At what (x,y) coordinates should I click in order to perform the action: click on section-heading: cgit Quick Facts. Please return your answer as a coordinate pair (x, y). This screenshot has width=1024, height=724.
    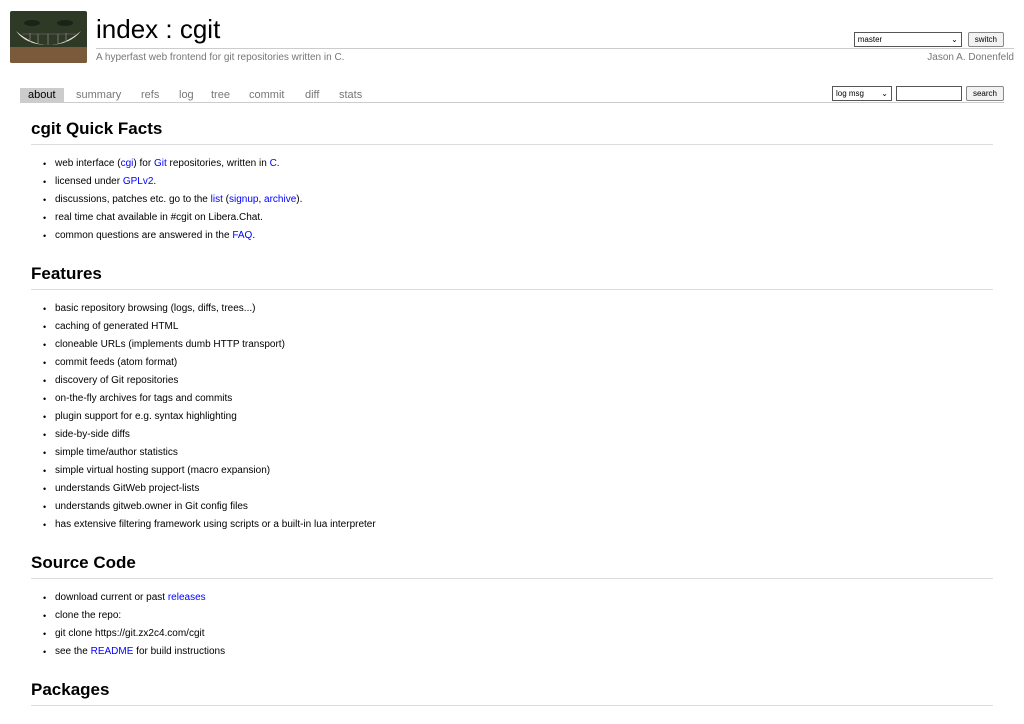
    Looking at the image, I should click on (512, 131).